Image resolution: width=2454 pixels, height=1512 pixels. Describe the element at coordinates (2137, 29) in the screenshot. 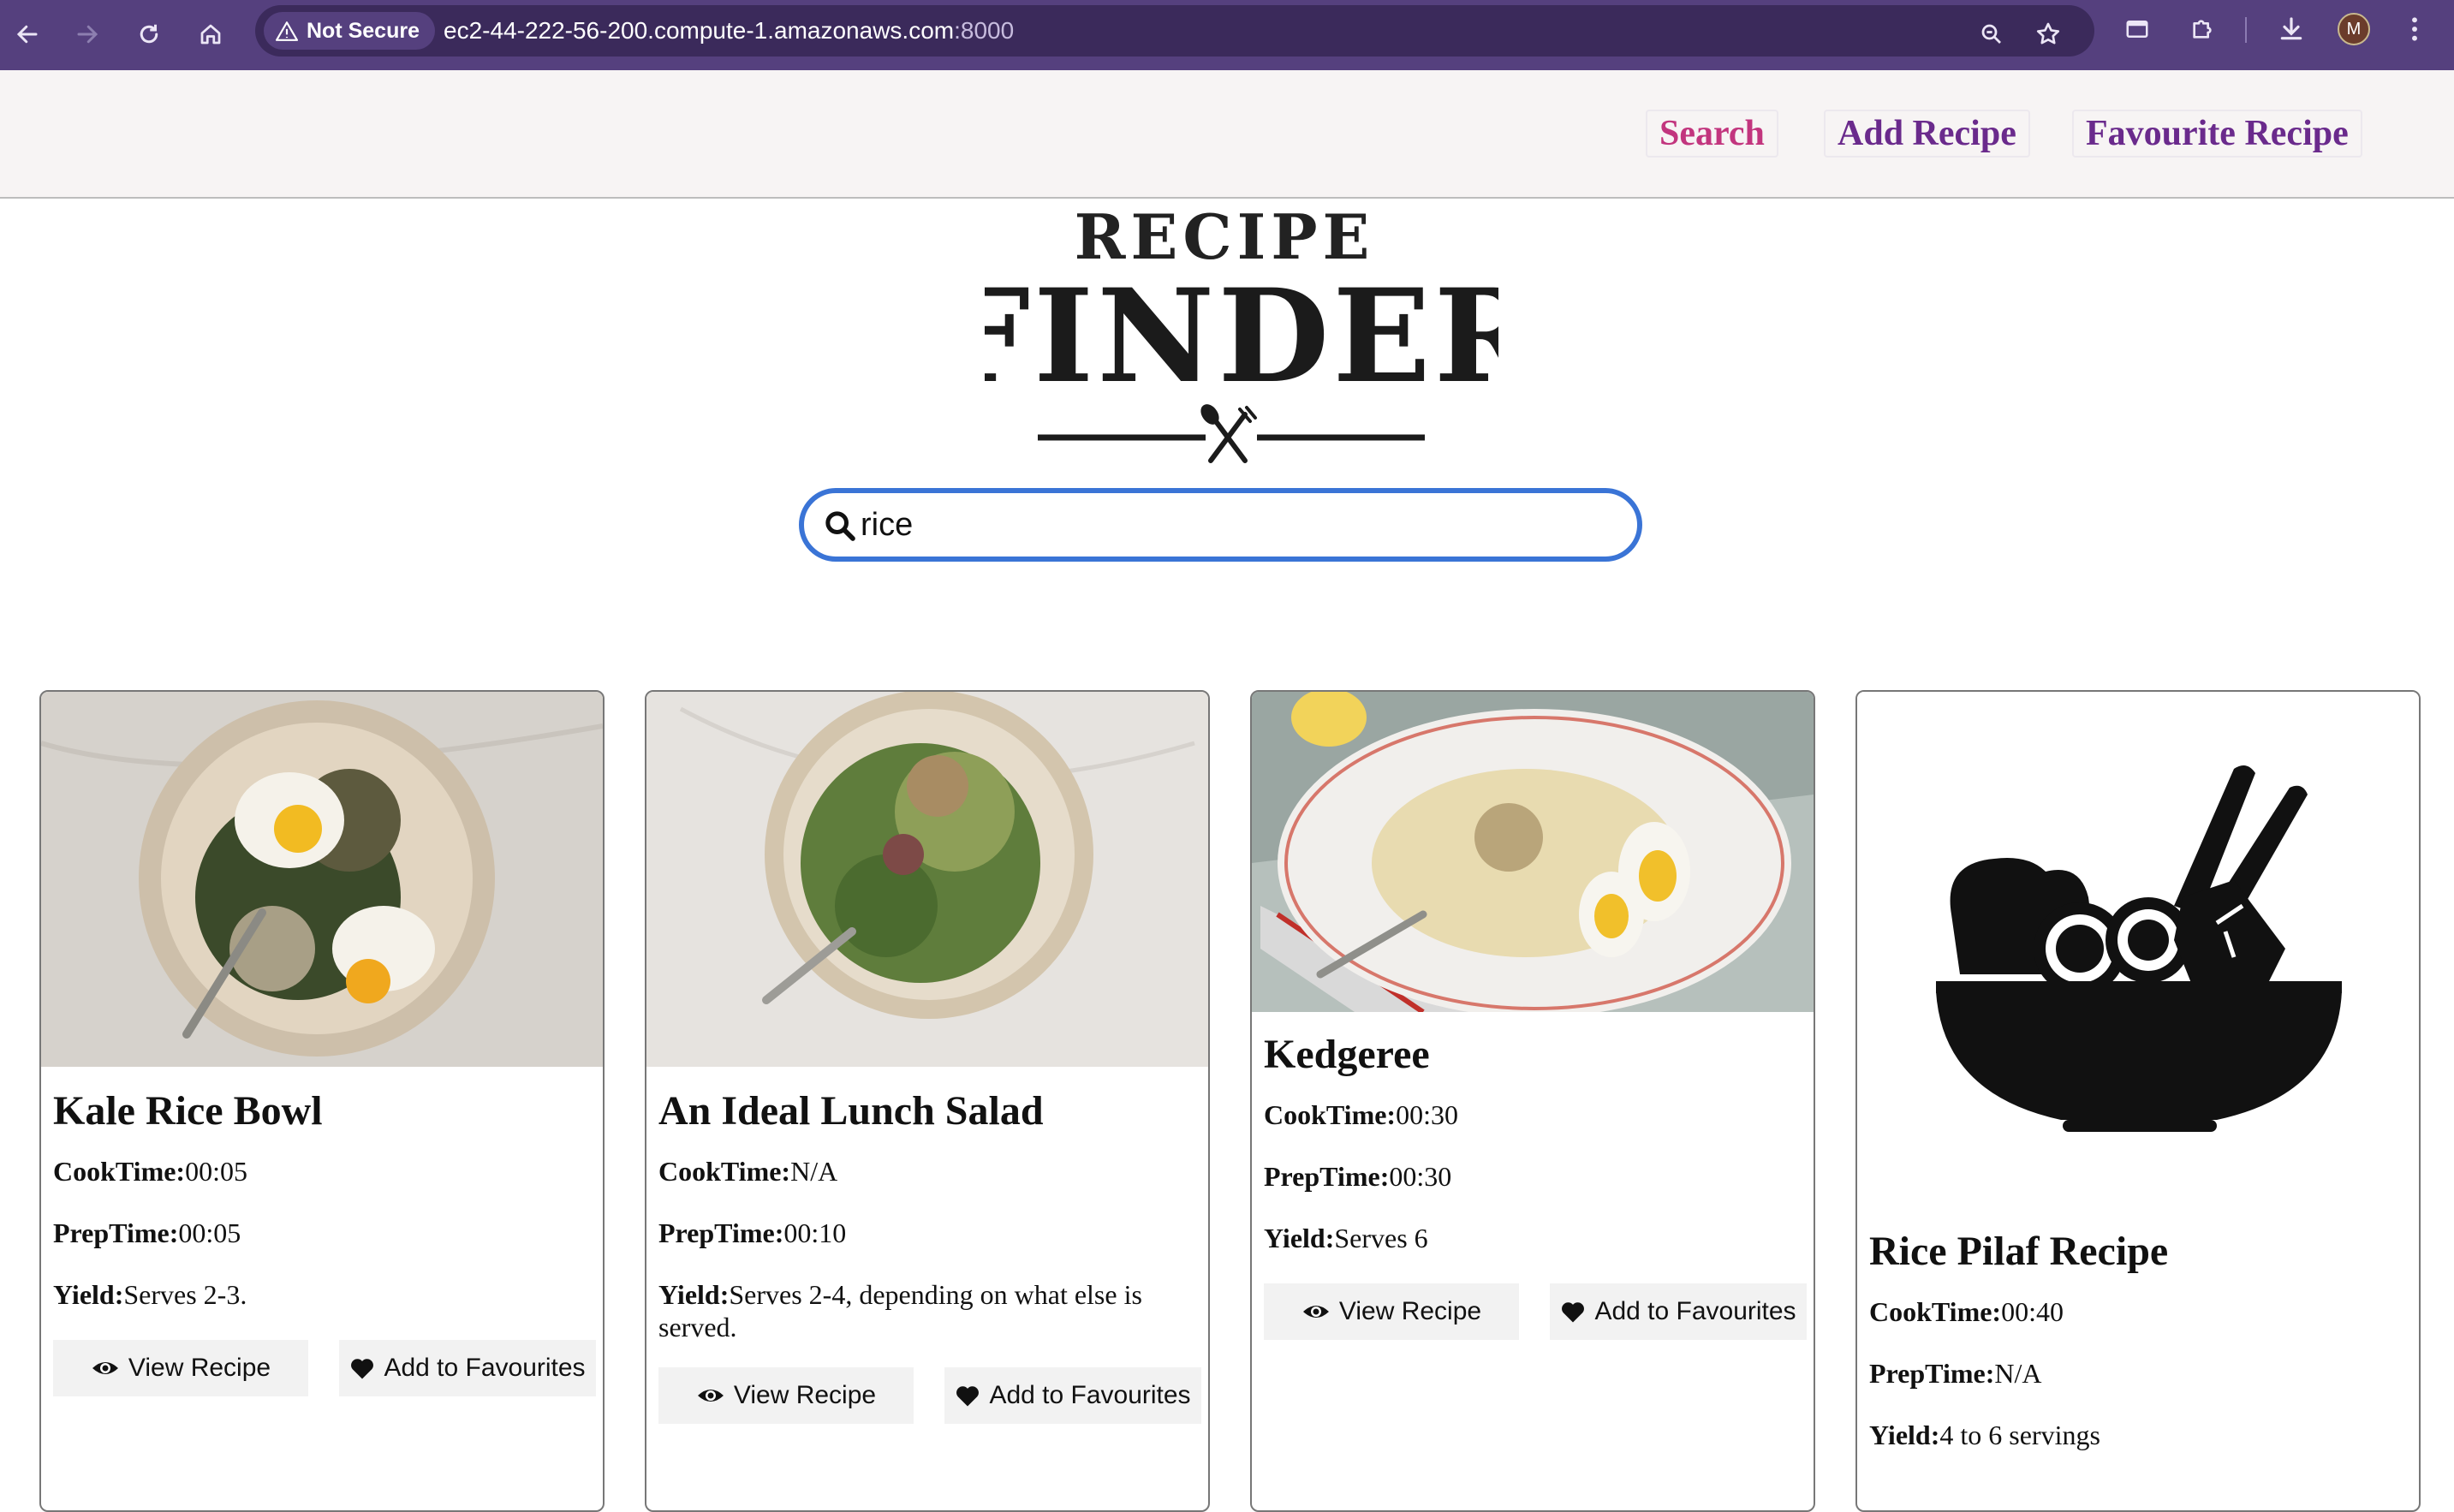

I see `tab-search-icon` at that location.